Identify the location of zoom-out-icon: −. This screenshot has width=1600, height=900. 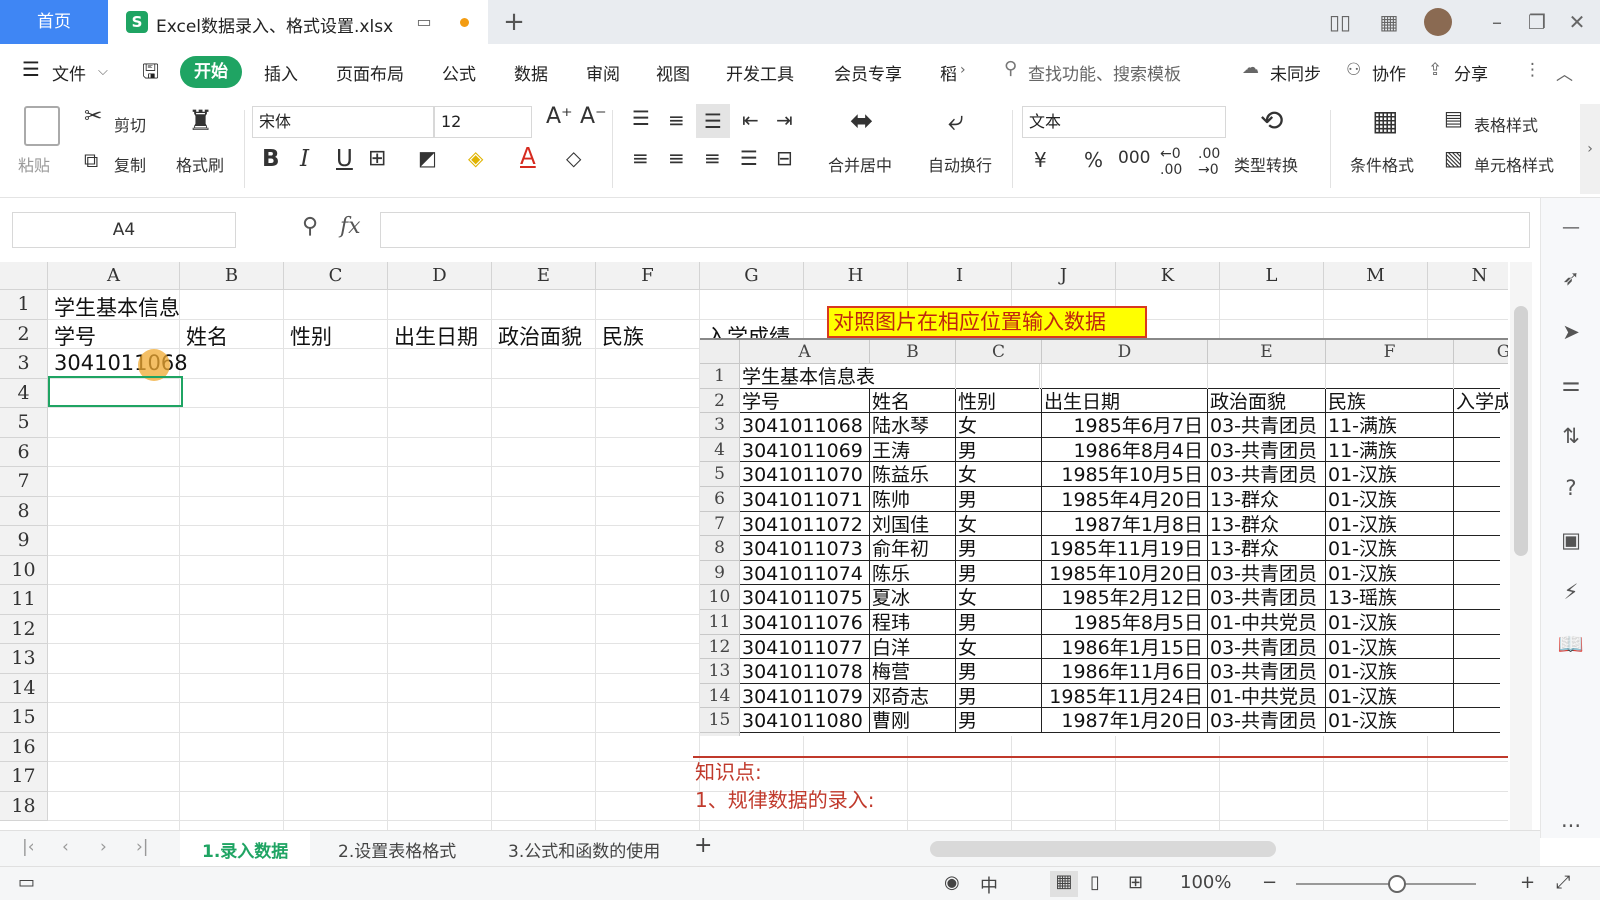
(1269, 882).